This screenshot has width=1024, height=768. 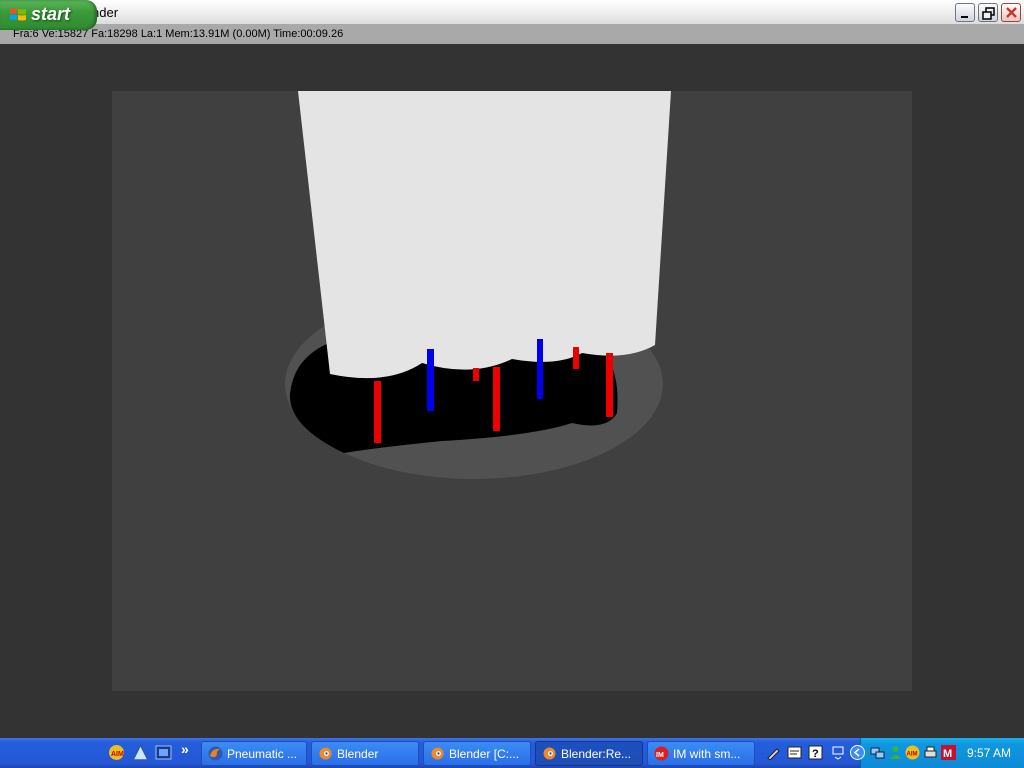 I want to click on minimize-button, so click(x=965, y=12).